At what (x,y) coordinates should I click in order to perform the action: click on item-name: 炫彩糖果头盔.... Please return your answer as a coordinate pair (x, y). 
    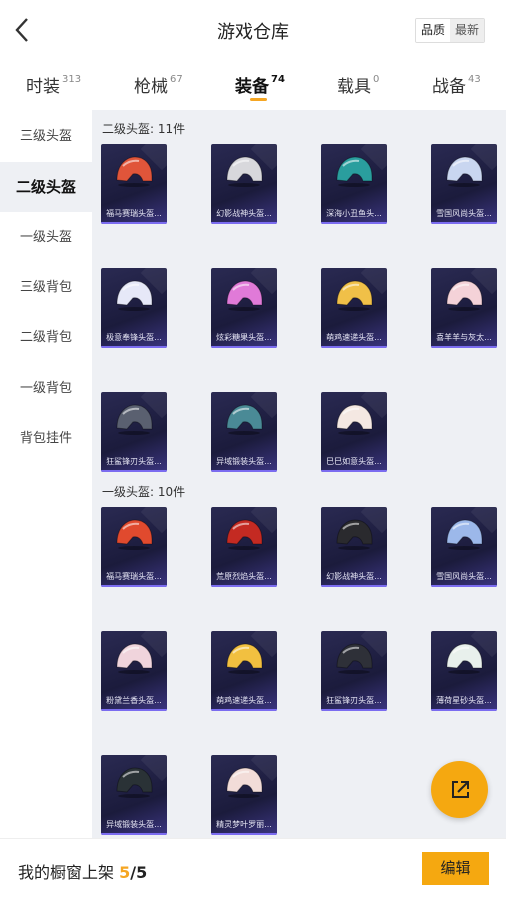
    Looking at the image, I should click on (244, 337).